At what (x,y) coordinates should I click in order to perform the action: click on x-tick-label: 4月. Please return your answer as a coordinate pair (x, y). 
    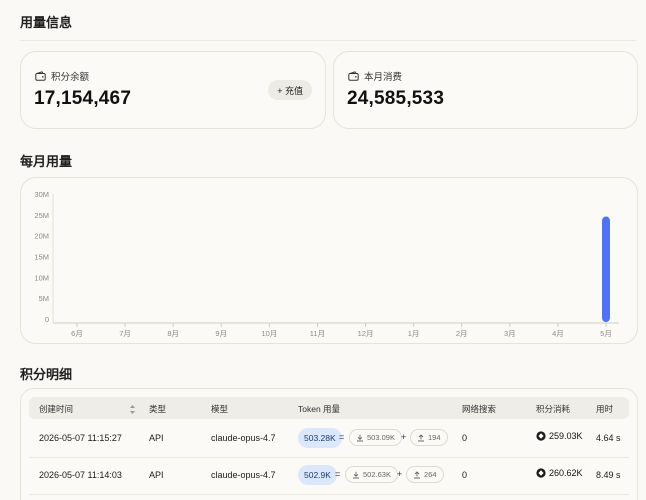
    Looking at the image, I should click on (558, 333).